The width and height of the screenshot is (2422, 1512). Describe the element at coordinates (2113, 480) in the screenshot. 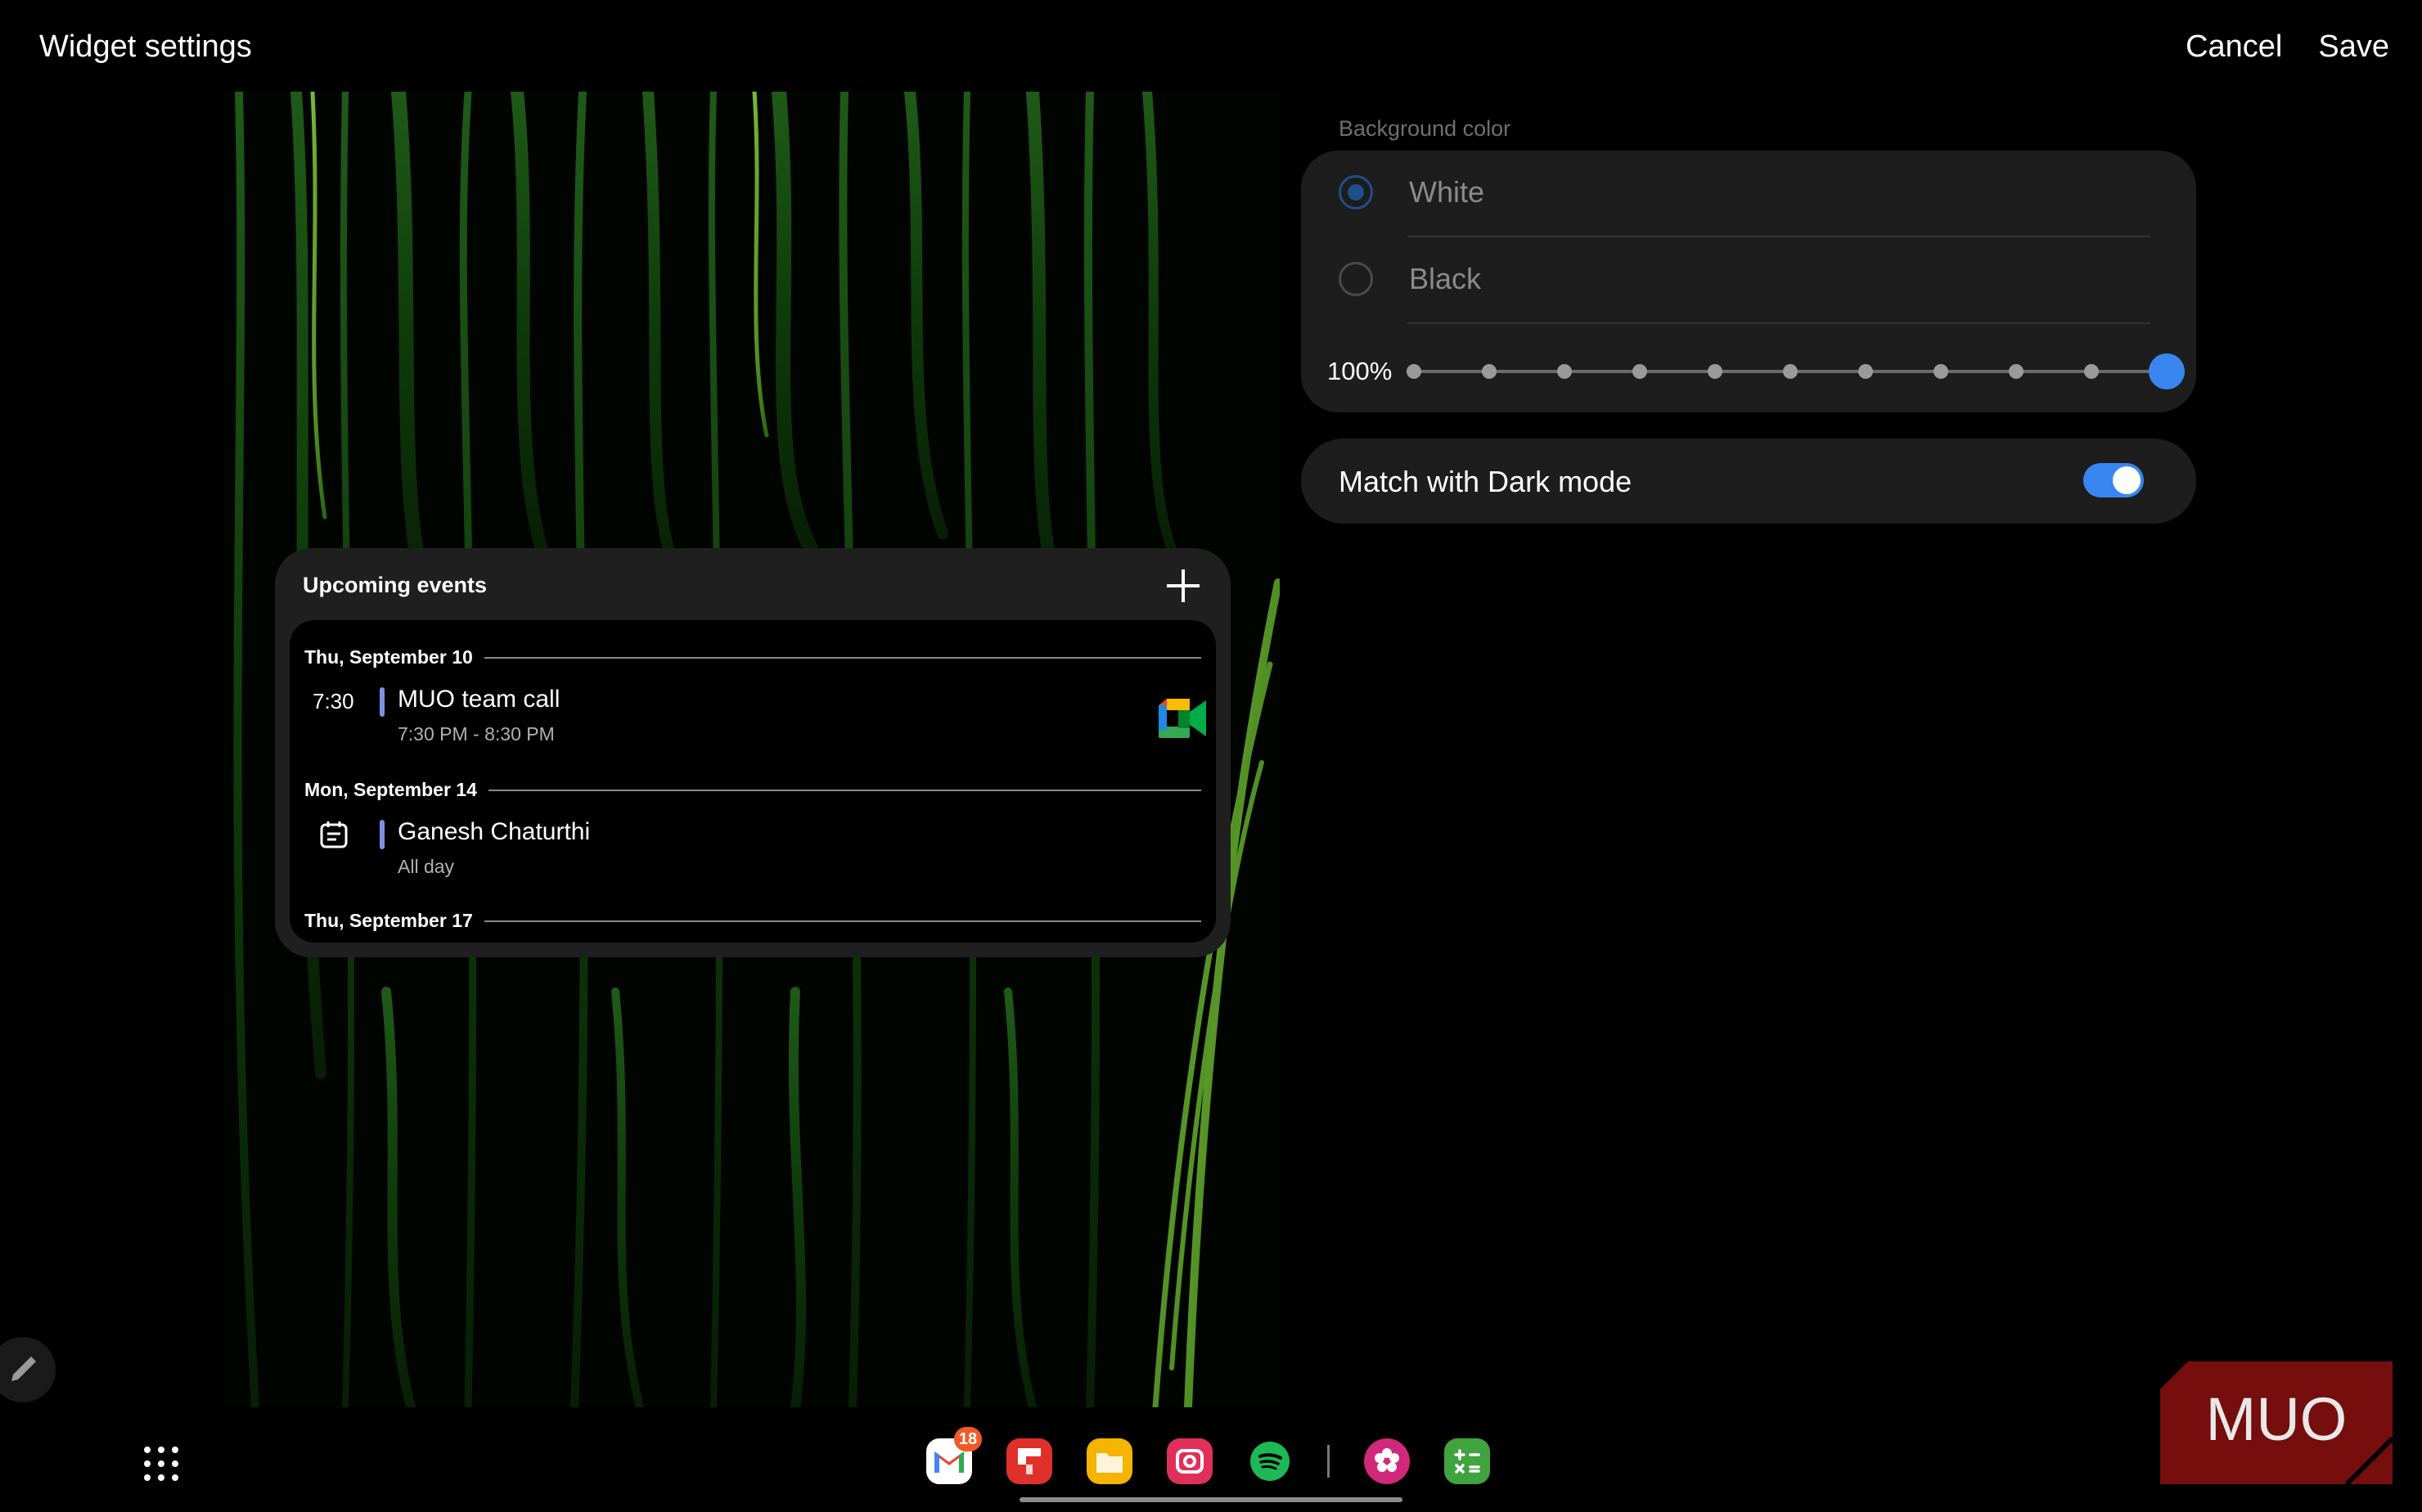

I see `match-dark-mode-toggle` at that location.